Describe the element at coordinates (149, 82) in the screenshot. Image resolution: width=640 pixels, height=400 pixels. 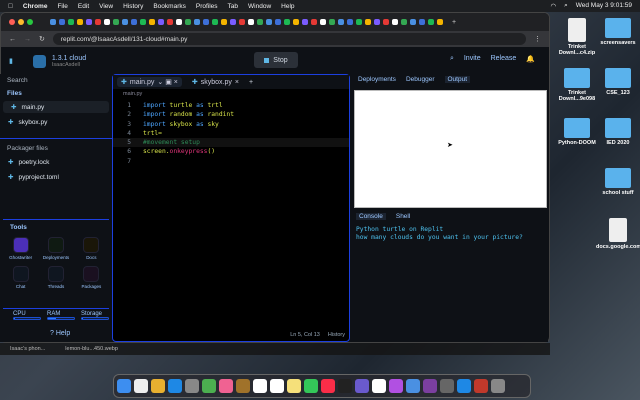
I see `tab-main-py: ✚ main.py ⌄ ▣ ×` at that location.